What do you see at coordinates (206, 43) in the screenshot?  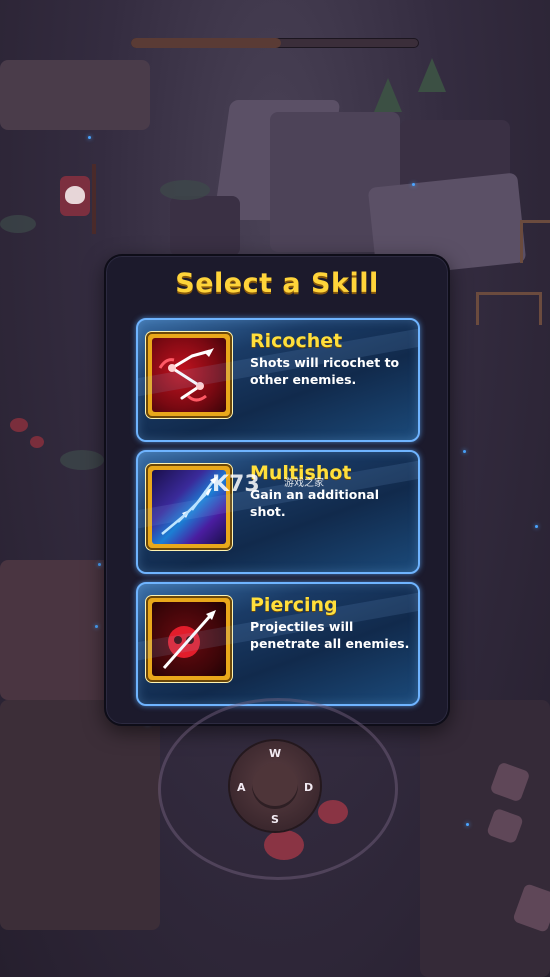 I see `level-progress-fill` at bounding box center [206, 43].